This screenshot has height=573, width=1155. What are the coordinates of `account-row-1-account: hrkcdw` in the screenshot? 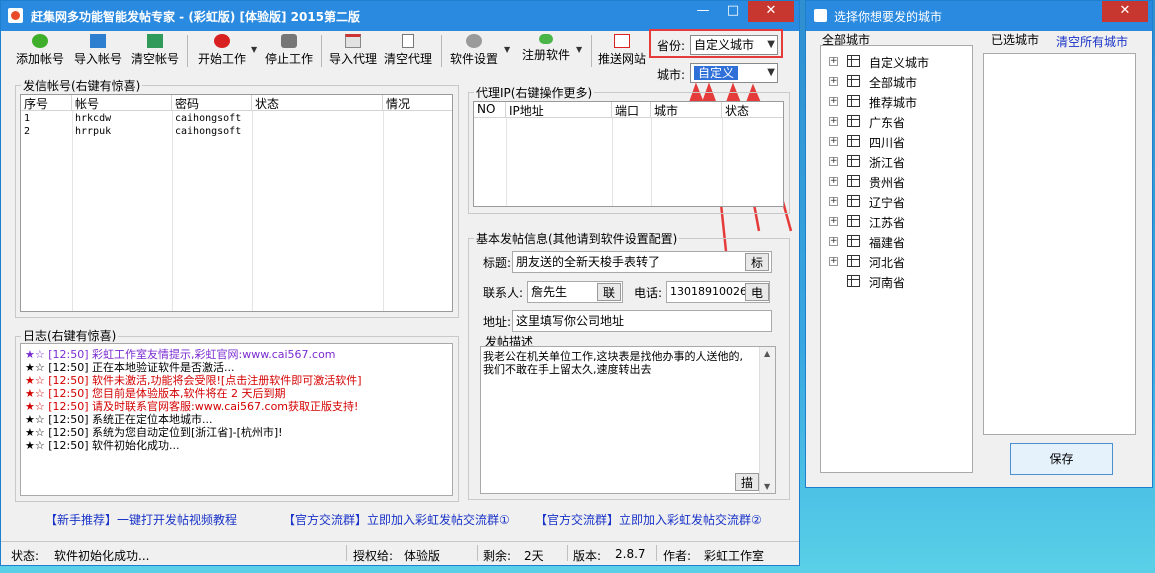 It's located at (91, 120).